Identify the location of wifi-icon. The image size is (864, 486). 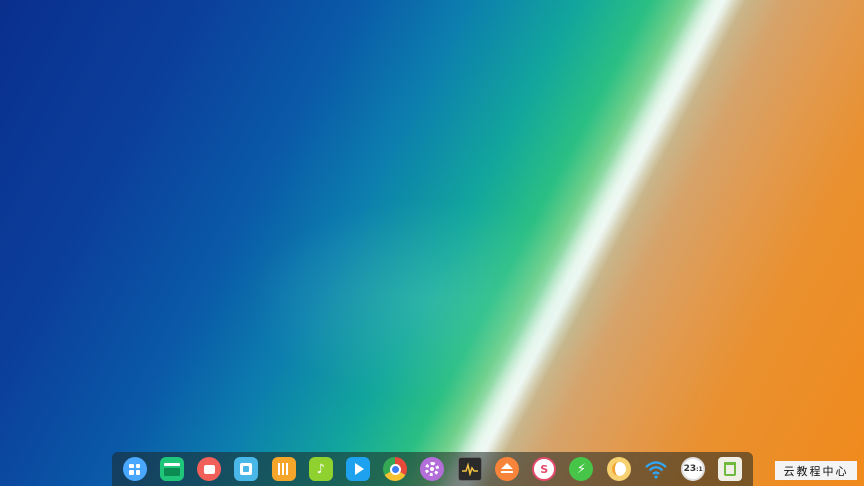
(656, 469).